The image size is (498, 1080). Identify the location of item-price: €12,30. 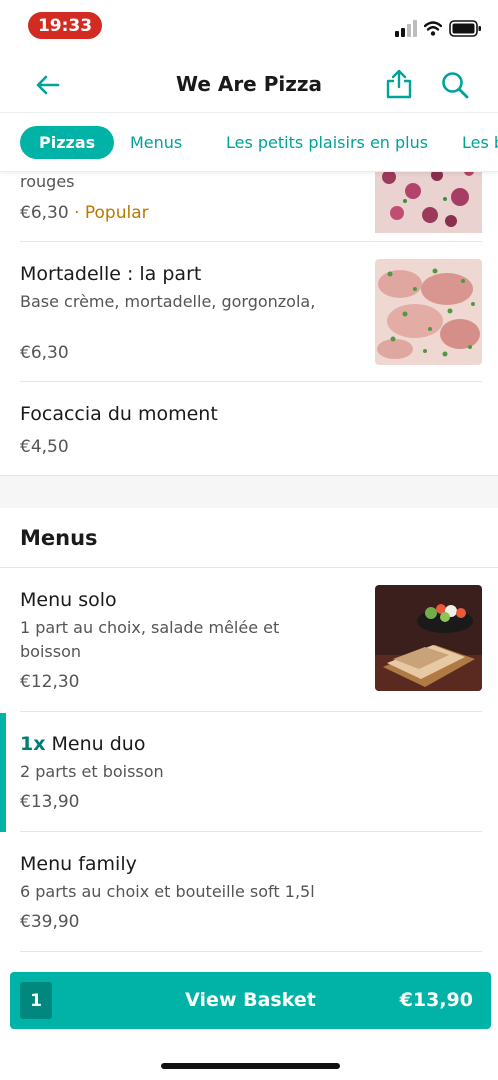
(50, 682).